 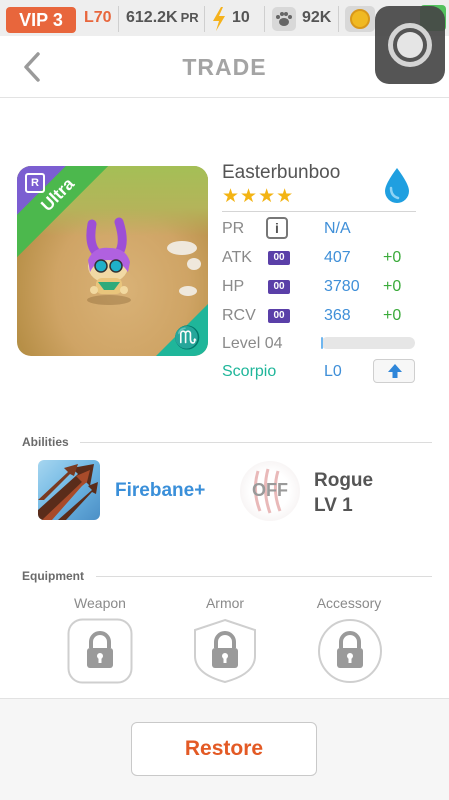 I want to click on zodiac-name: Scorpio, so click(x=249, y=371).